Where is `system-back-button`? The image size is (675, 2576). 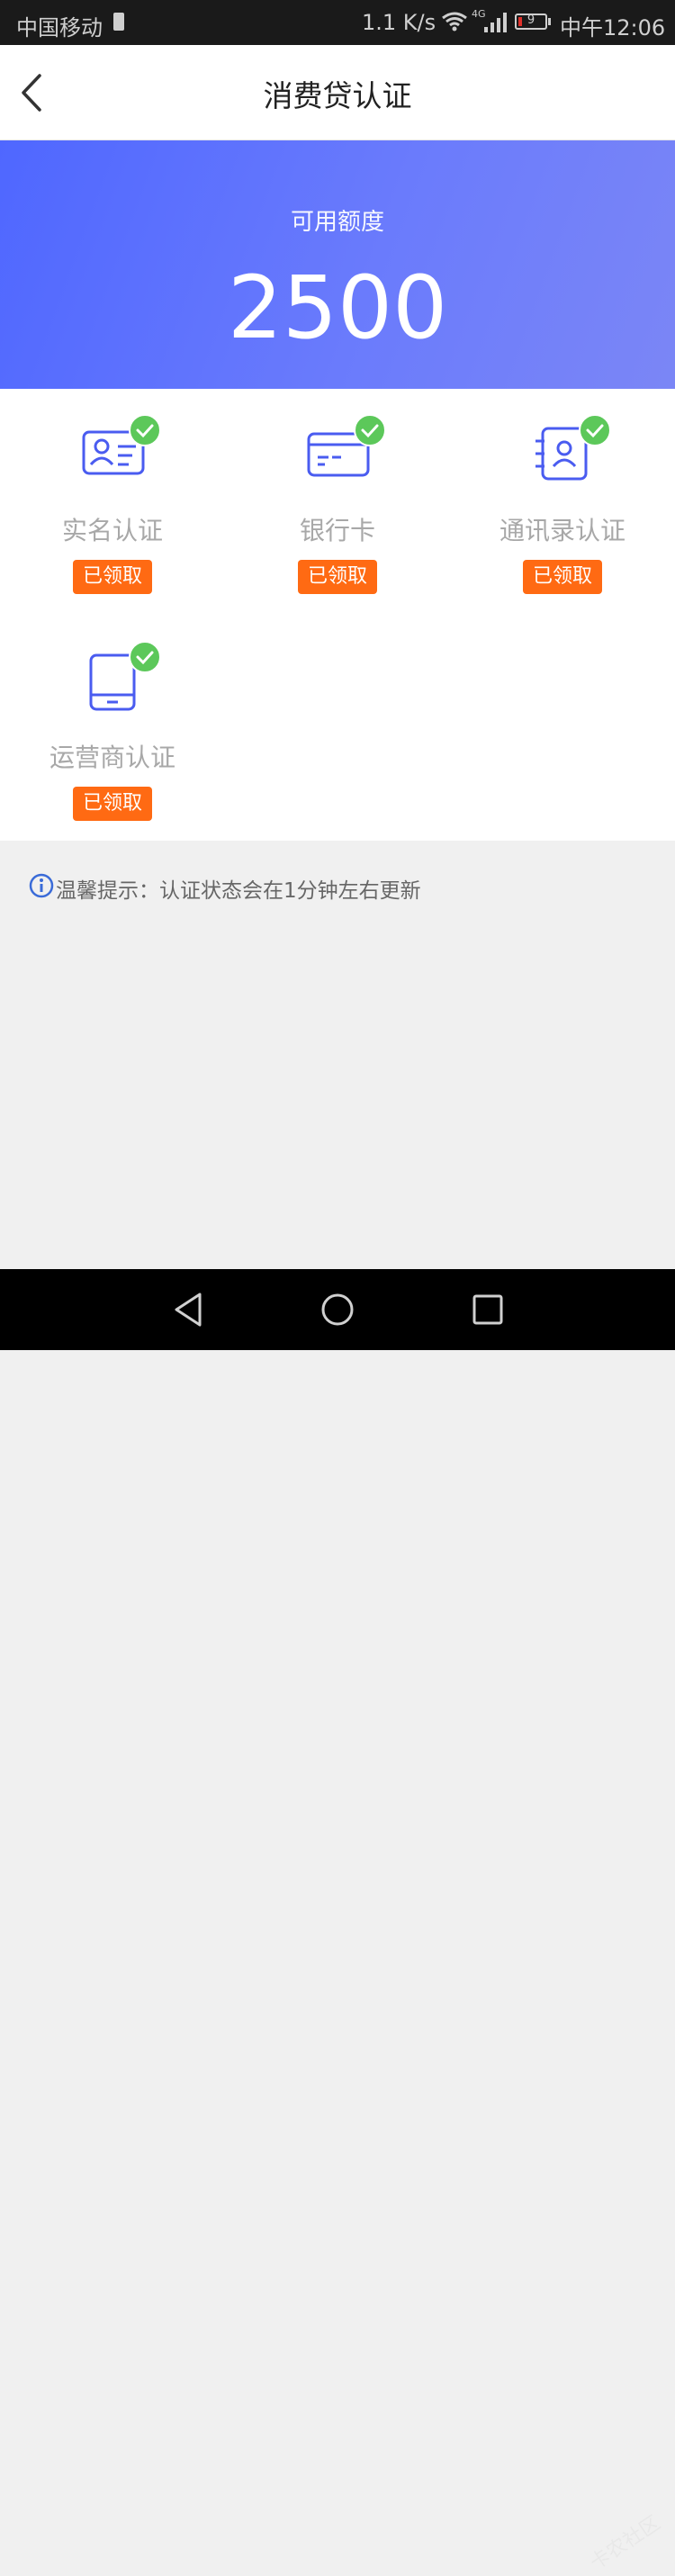
system-back-button is located at coordinates (189, 1311).